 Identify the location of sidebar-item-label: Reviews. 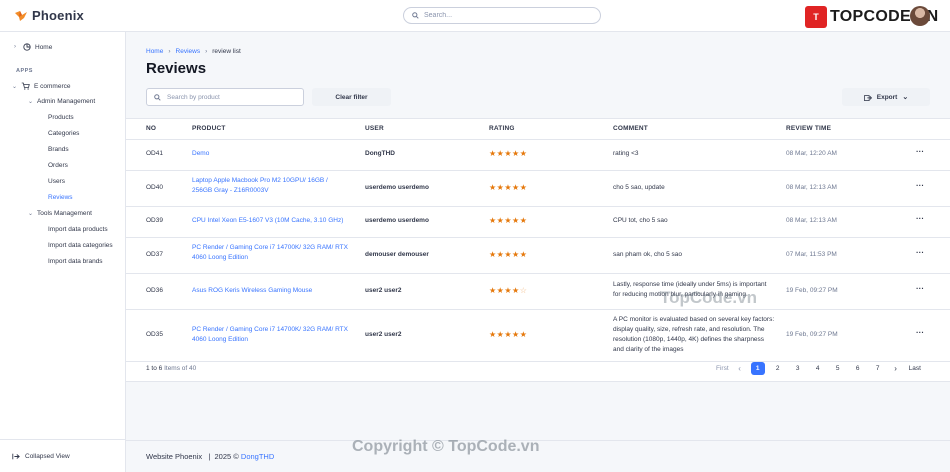
(60, 197).